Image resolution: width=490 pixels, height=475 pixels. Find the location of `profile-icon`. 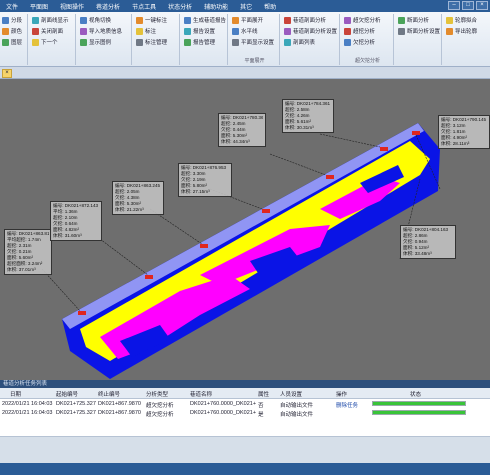

profile-icon is located at coordinates (287, 20).